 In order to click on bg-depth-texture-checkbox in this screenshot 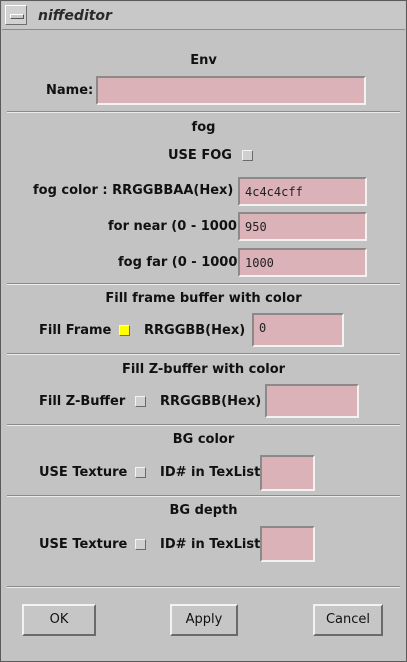, I will do `click(140, 544)`.